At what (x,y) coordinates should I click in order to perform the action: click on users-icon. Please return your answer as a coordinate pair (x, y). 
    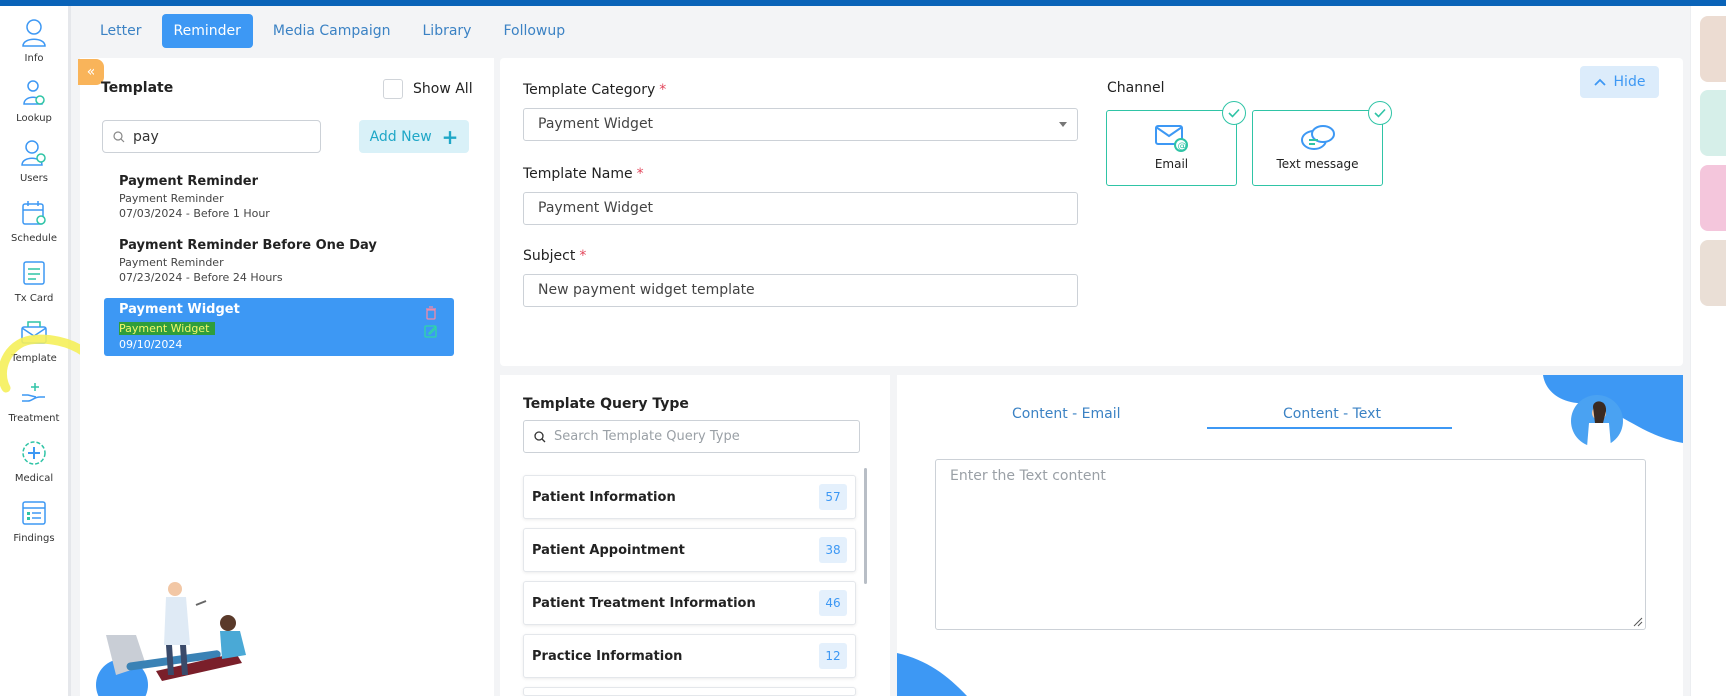
    Looking at the image, I should click on (34, 153).